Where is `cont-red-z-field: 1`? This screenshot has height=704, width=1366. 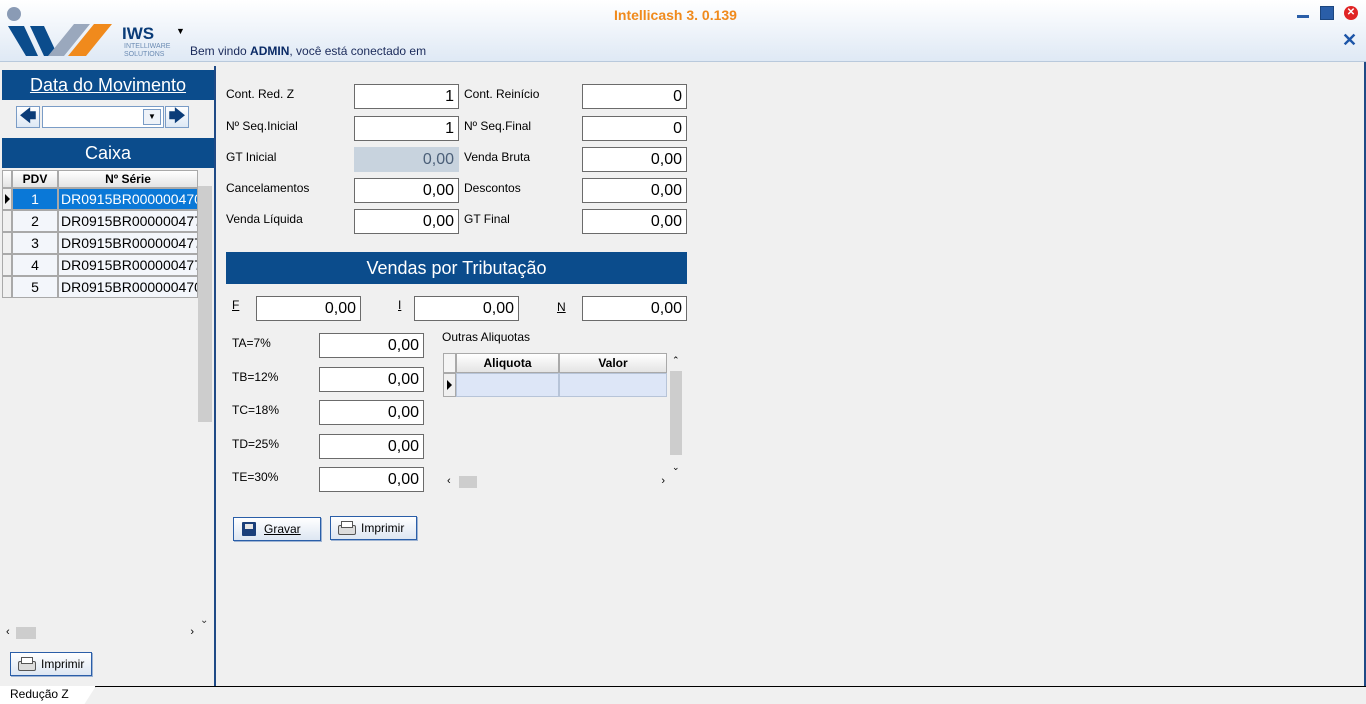
cont-red-z-field: 1 is located at coordinates (406, 96).